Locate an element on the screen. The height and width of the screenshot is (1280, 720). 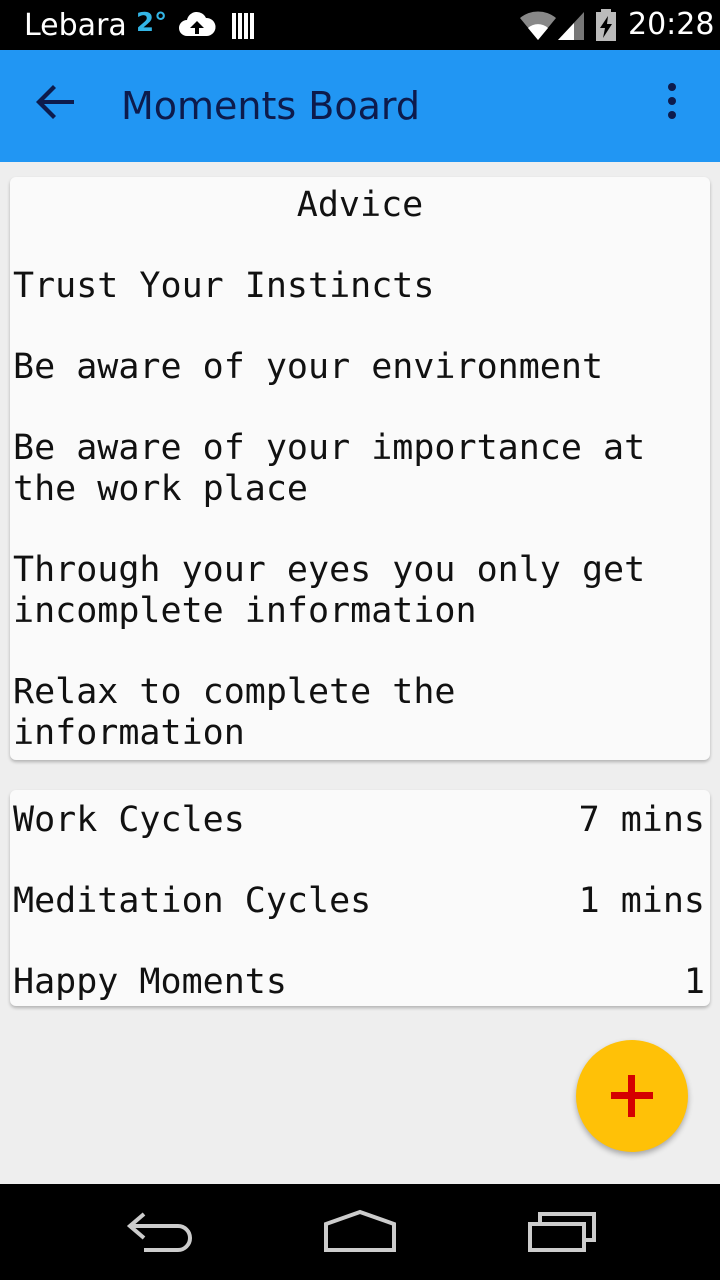
stat-value: 1 mins is located at coordinates (641, 901).